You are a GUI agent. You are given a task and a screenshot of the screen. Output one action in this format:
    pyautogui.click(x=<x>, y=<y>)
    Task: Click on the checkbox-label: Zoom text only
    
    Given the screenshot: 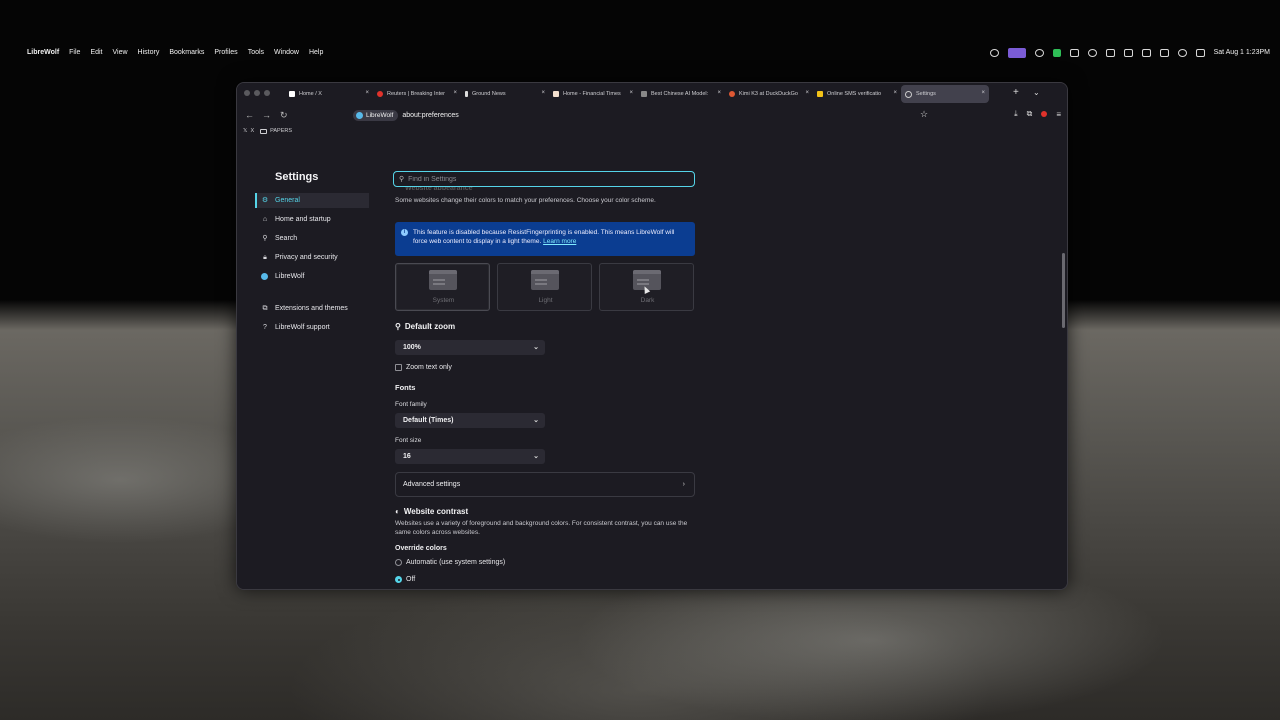 What is the action you would take?
    pyautogui.click(x=429, y=367)
    